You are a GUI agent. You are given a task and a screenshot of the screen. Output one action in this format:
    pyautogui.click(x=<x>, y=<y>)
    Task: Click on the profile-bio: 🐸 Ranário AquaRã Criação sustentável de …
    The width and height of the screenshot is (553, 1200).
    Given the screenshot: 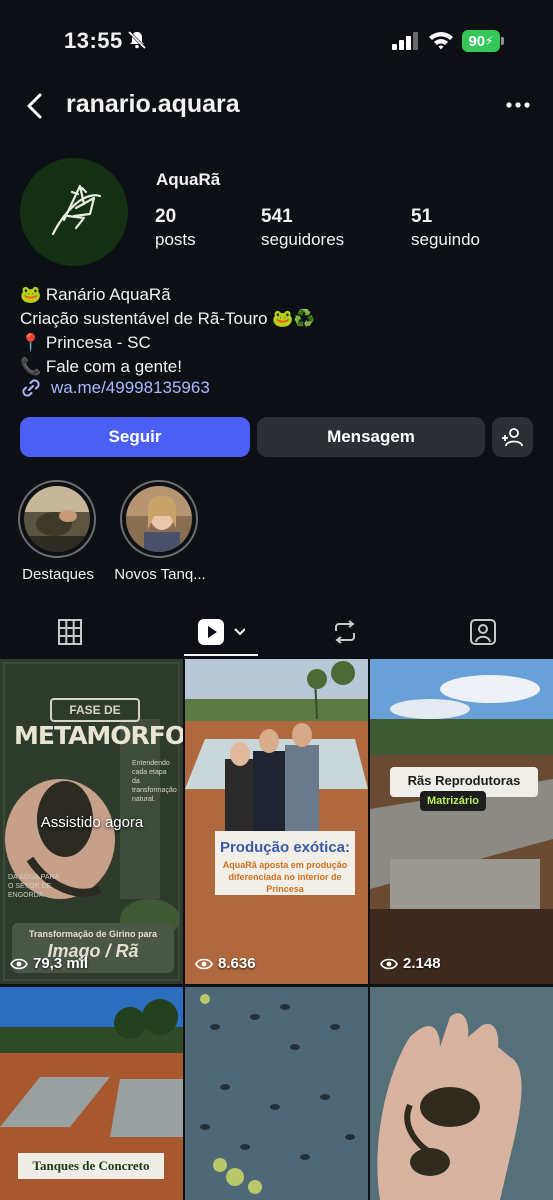 What is the action you would take?
    pyautogui.click(x=167, y=331)
    